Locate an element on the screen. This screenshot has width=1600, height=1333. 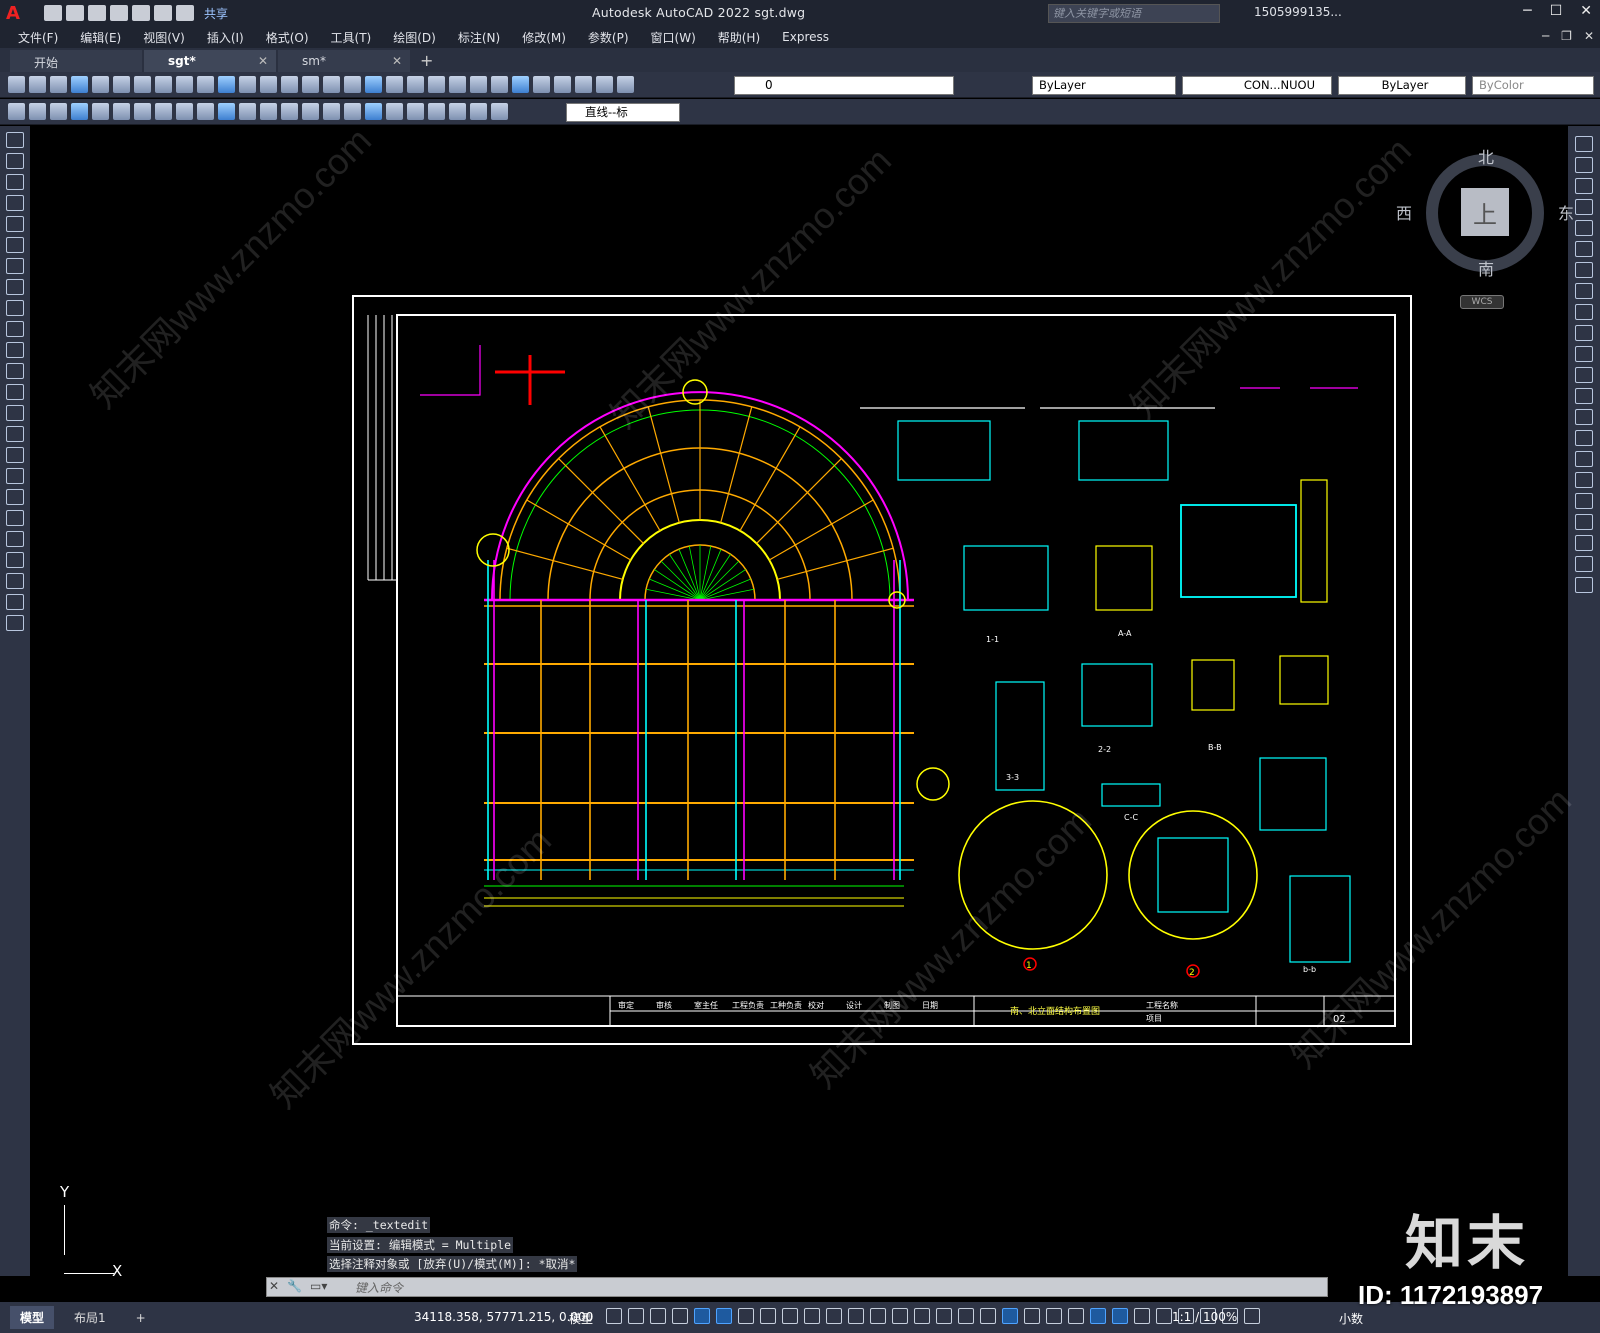
minimize-icon: ─ is located at coordinates (1527, 11).